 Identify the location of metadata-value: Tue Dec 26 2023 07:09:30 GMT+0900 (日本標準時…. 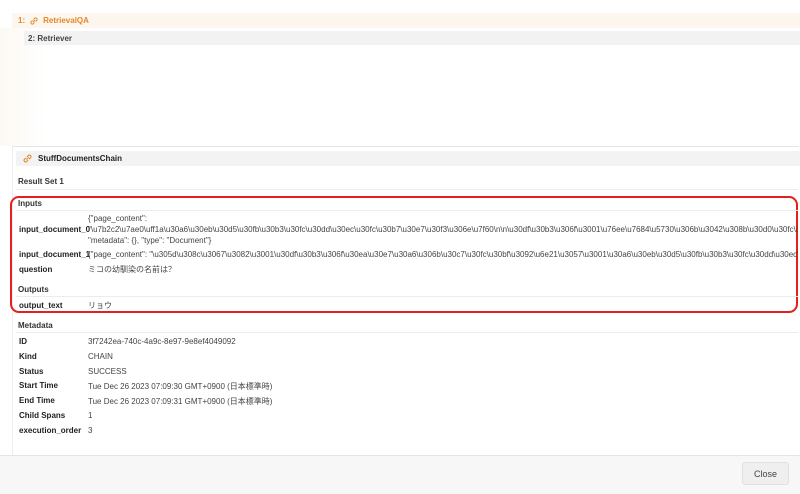
(180, 386).